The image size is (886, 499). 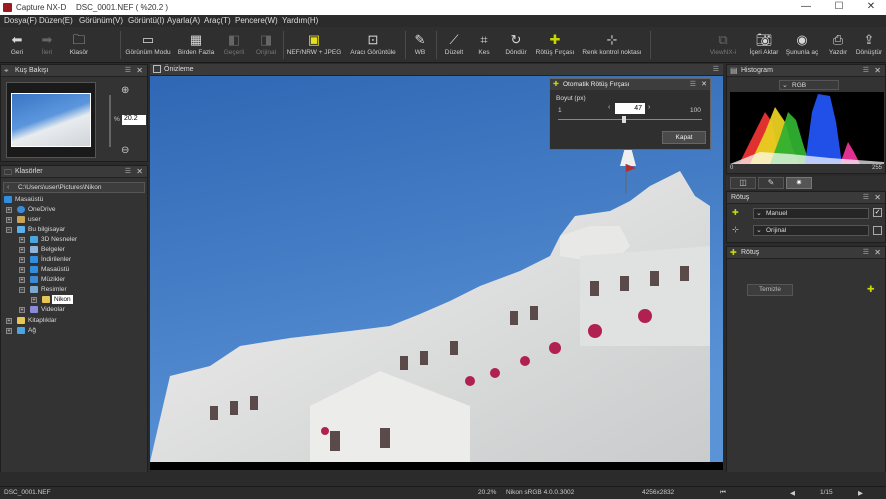 I want to click on viewnx-button: ⧉ ViewNX-i, so click(x=723, y=46).